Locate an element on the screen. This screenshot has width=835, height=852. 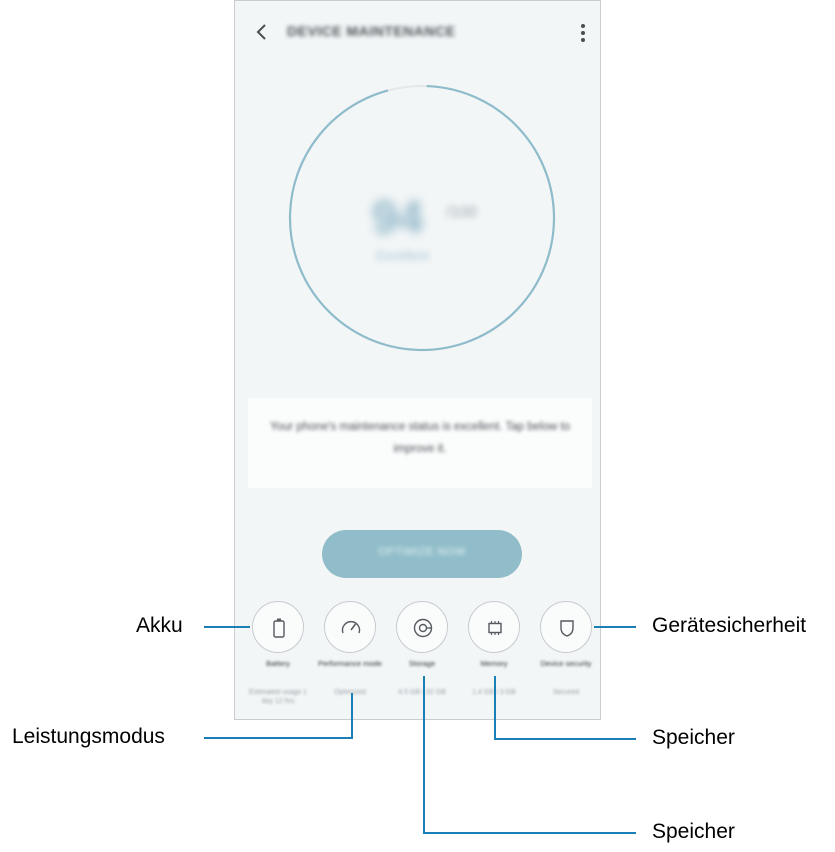
callout-geraetesicherheit: Gerätesicherheit is located at coordinates (729, 625).